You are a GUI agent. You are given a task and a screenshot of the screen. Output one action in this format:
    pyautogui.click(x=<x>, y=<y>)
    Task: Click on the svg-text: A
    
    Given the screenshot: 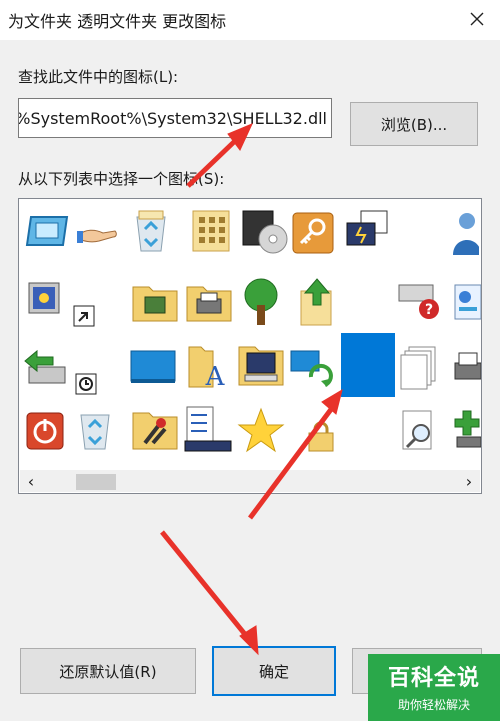 What is the action you would take?
    pyautogui.click(x=215, y=376)
    